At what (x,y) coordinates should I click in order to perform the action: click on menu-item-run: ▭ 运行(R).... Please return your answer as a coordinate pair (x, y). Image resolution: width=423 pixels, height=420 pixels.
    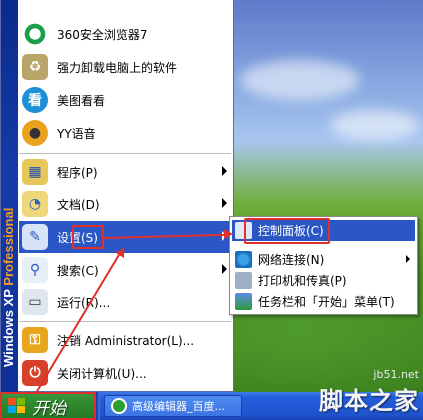
    Looking at the image, I should click on (126, 302).